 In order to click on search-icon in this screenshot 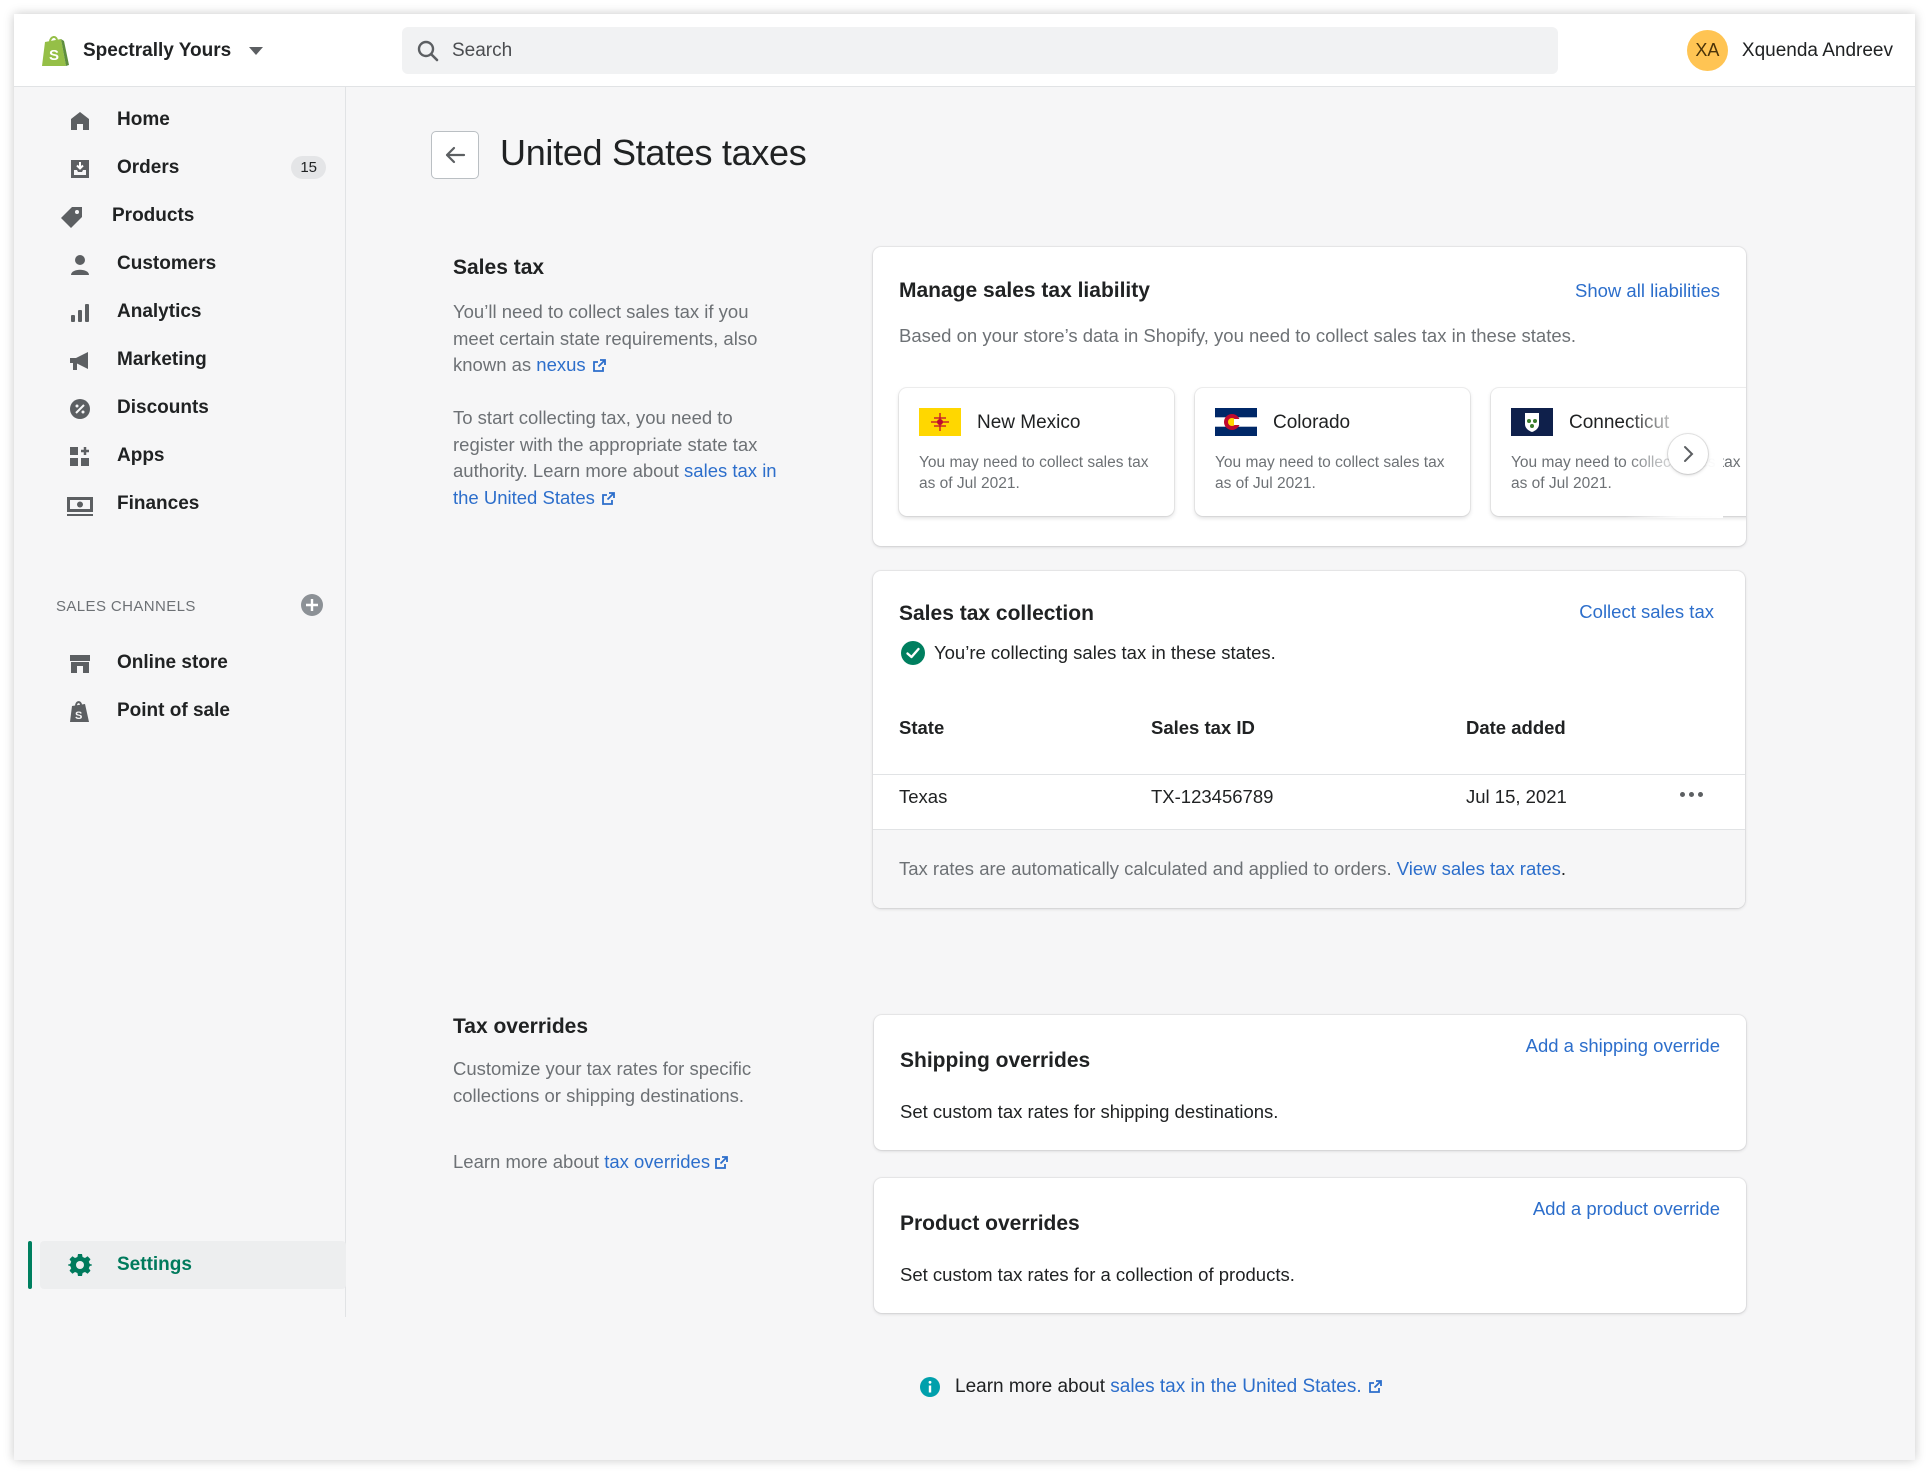, I will do `click(428, 50)`.